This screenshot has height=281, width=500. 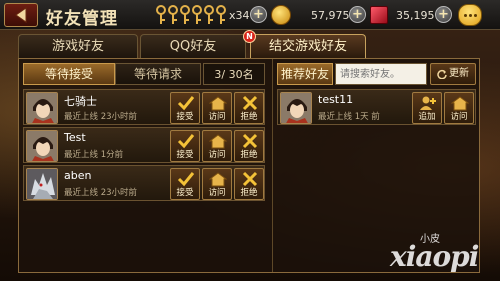 I want to click on add-friend-button: 追加, so click(x=427, y=108).